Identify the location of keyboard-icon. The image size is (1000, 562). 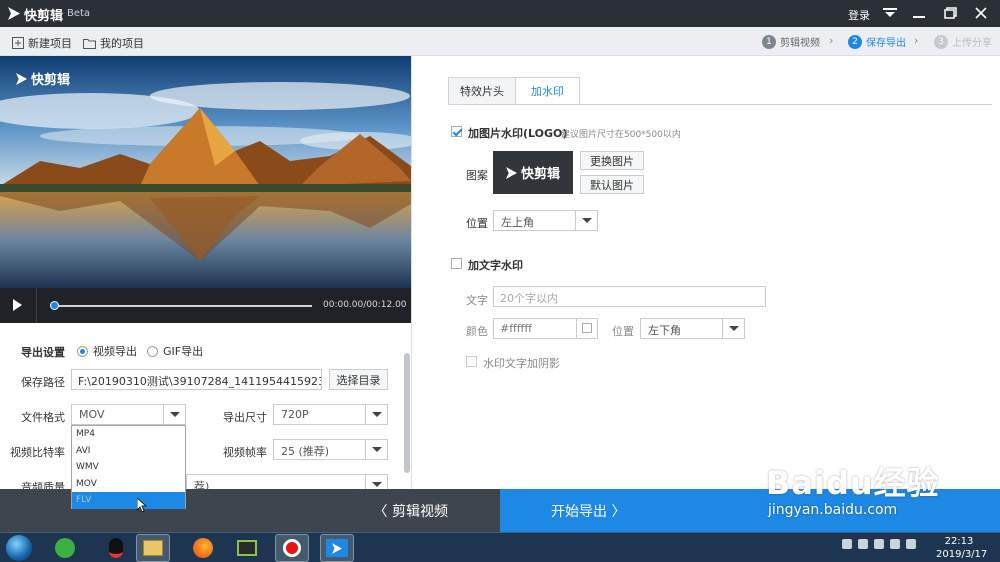
(847, 544).